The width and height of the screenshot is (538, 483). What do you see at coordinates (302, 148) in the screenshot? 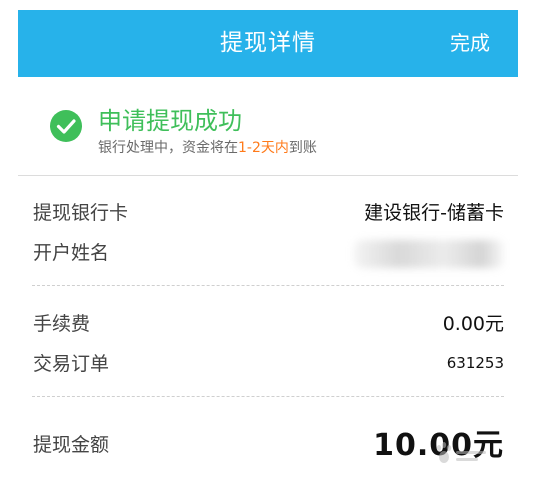
I see `status-subtitle-suffix: 到账` at bounding box center [302, 148].